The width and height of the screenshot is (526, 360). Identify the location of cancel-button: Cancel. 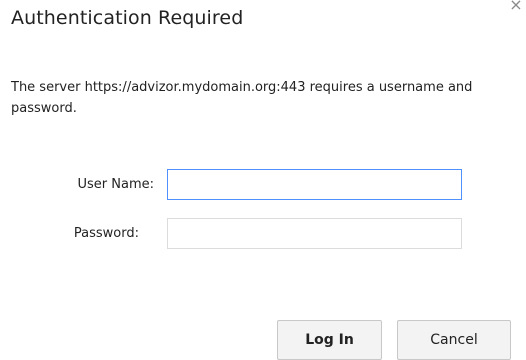
(454, 340).